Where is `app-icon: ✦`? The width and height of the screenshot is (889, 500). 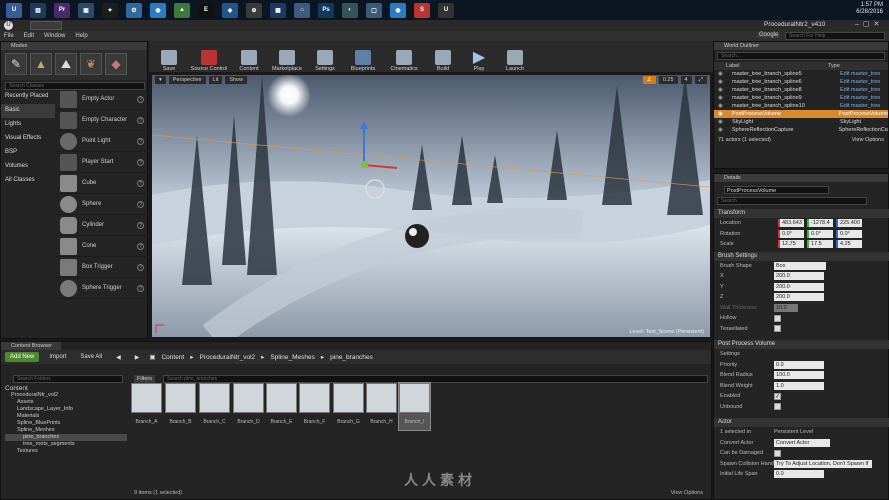 app-icon: ✦ is located at coordinates (110, 10).